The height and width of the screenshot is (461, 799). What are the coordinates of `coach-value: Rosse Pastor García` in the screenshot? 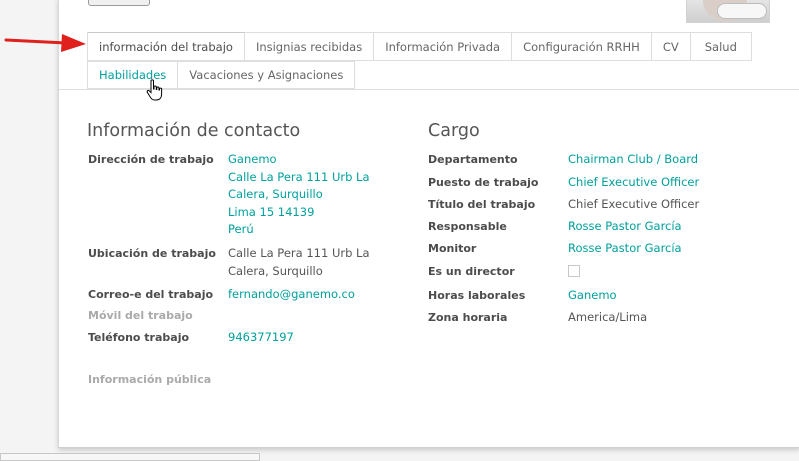 It's located at (625, 248).